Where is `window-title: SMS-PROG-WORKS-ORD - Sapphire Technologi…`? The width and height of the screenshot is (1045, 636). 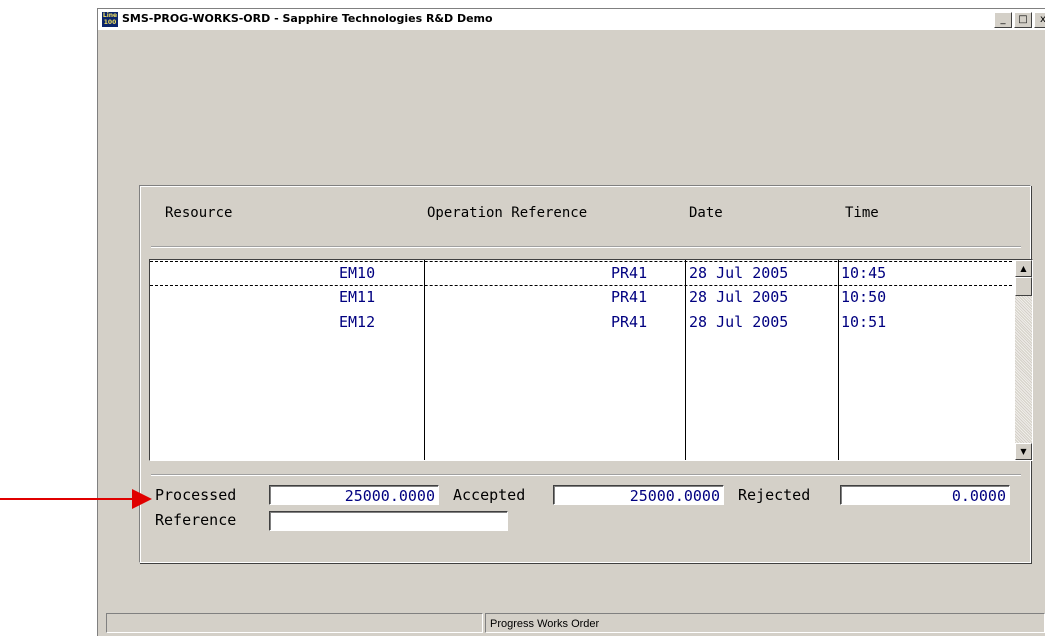 window-title: SMS-PROG-WORKS-ORD - Sapphire Technologi… is located at coordinates (307, 18).